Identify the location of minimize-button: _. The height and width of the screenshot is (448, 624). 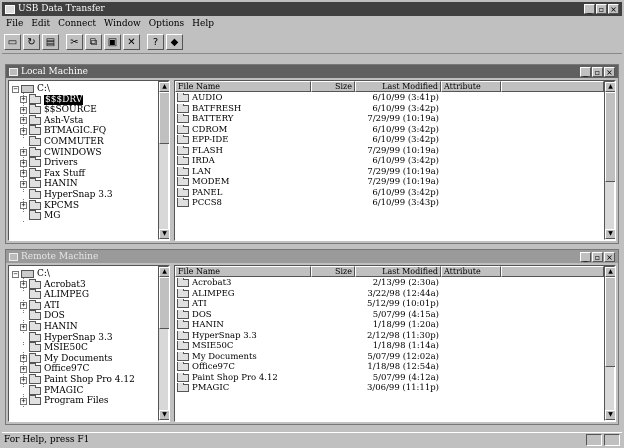
(589, 9).